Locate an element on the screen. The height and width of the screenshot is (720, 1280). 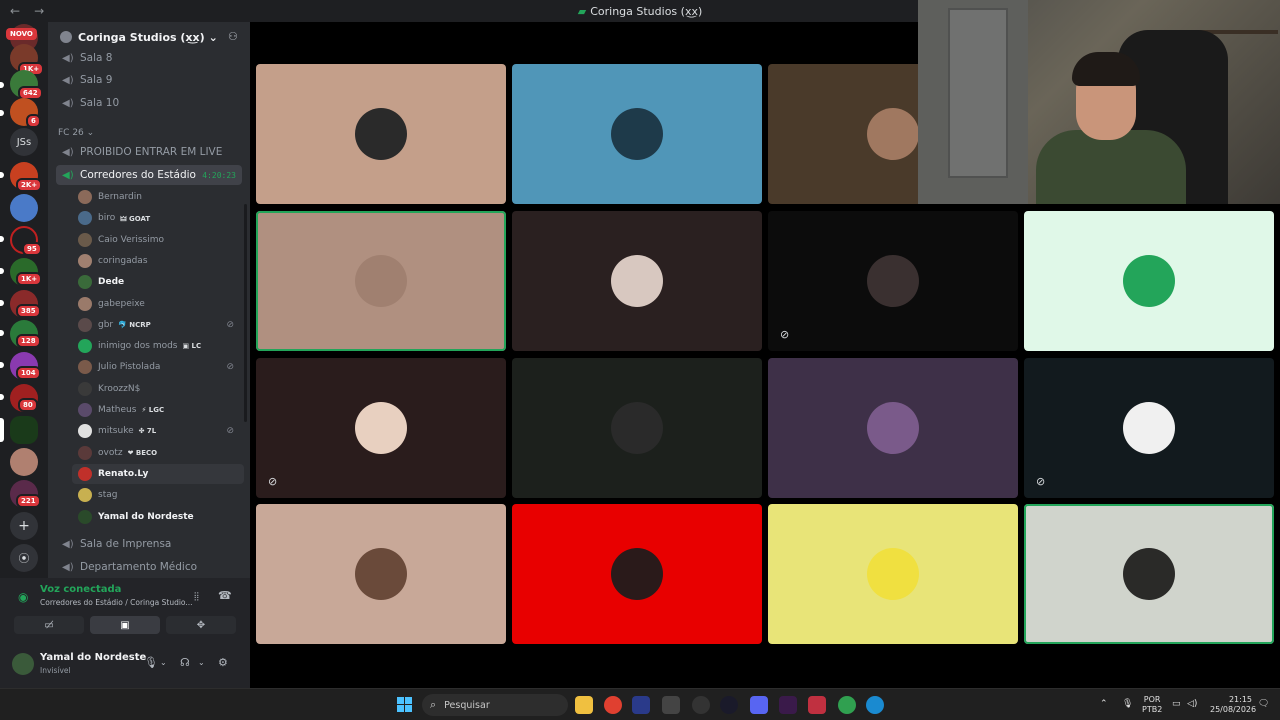
network-icon: ▭ is located at coordinates (1176, 704).